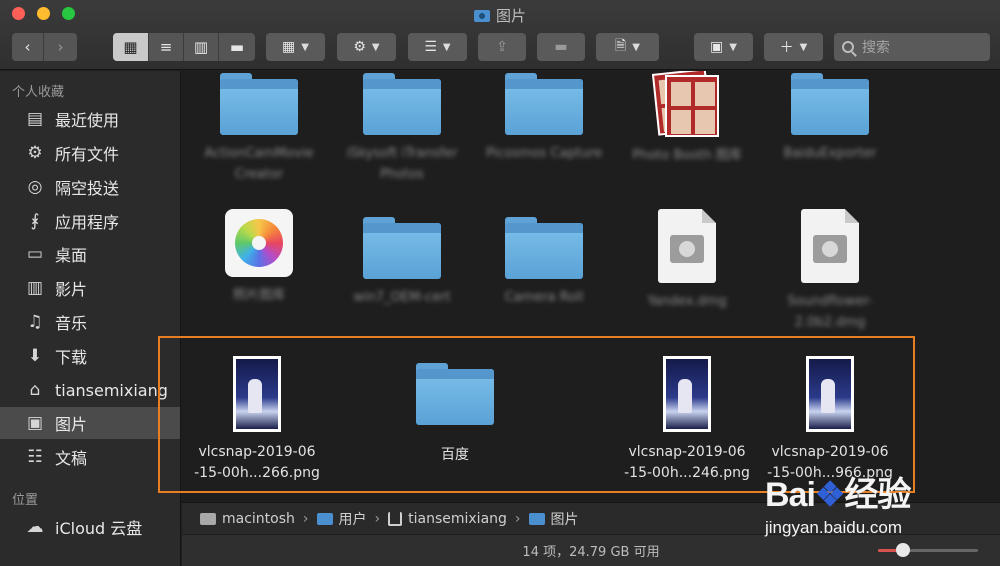 Image resolution: width=1000 pixels, height=566 pixels. I want to click on nav-buttons: ‹ ›, so click(44, 47).